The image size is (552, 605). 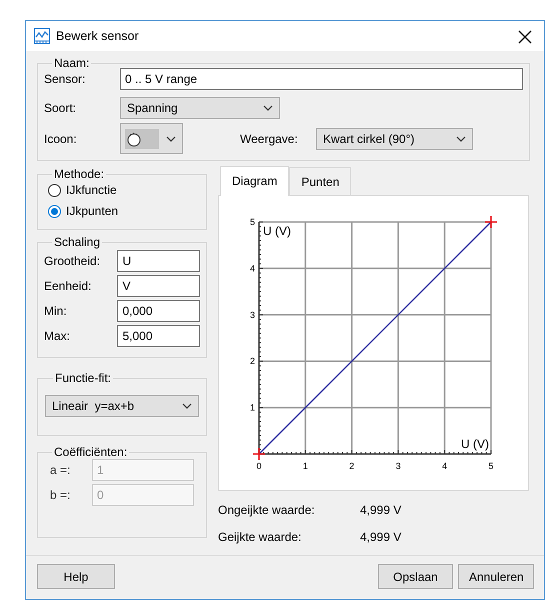 What do you see at coordinates (60, 495) in the screenshot?
I see `field-label: b =:` at bounding box center [60, 495].